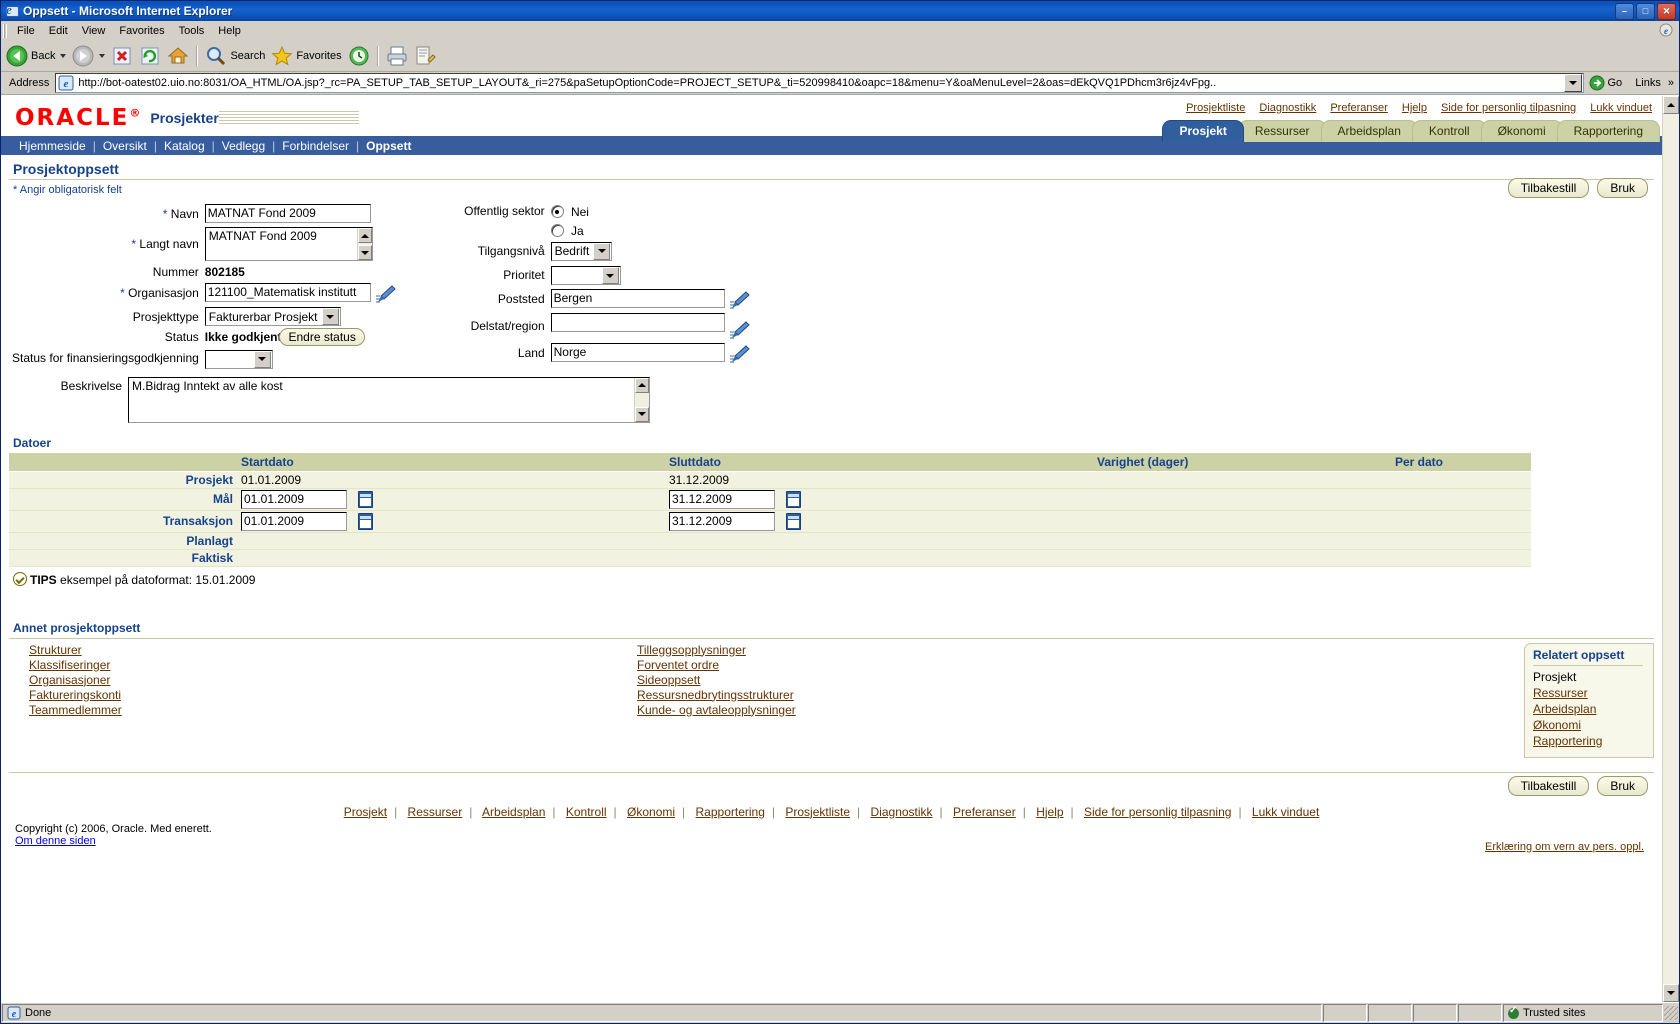  Describe the element at coordinates (435, 812) in the screenshot. I see `footer-link-ressurser: Ressurser` at that location.